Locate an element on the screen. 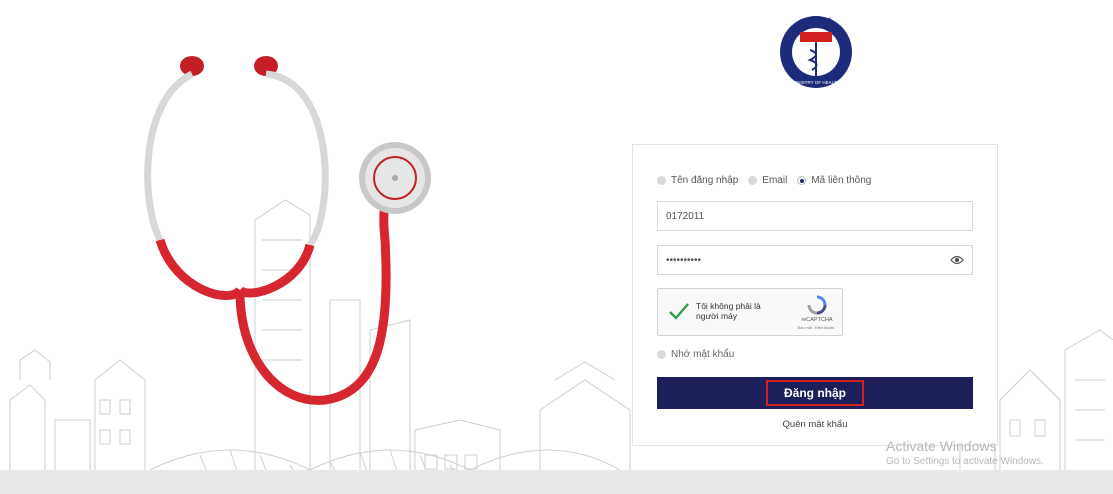 The height and width of the screenshot is (494, 1113). logo-bottom-text: MINISTRY OF HEALTH is located at coordinates (816, 82).